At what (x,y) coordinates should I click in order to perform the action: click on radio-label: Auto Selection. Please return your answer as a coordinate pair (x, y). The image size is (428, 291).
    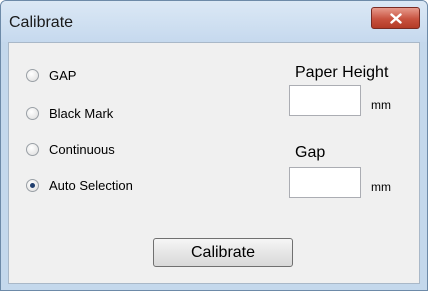
    Looking at the image, I should click on (91, 185).